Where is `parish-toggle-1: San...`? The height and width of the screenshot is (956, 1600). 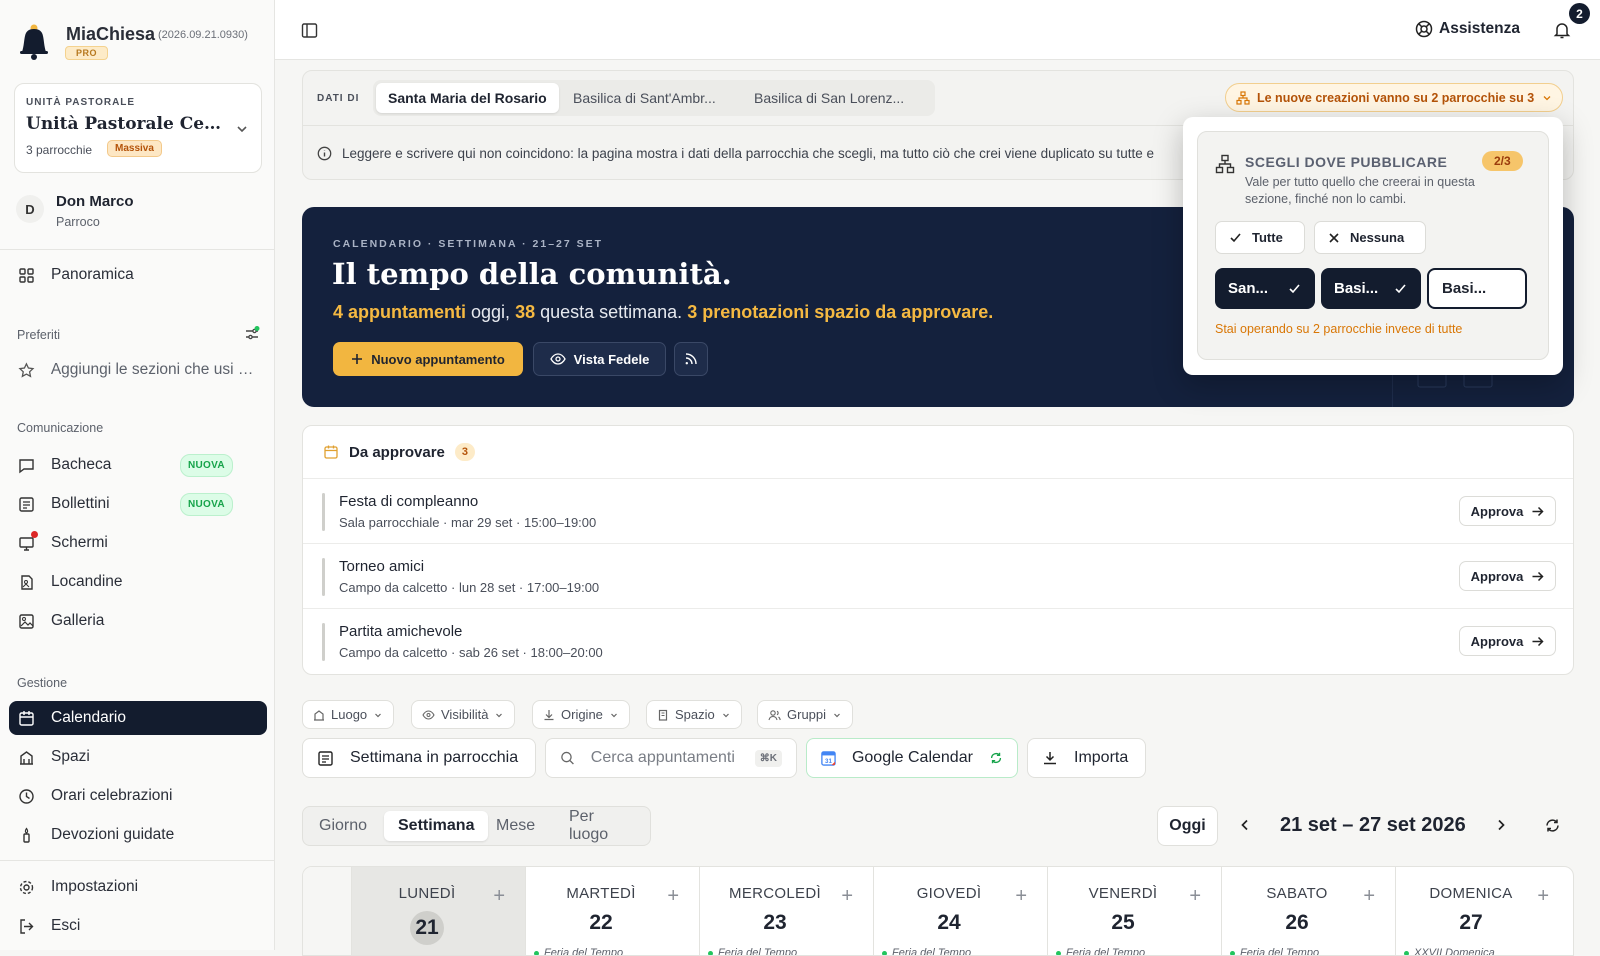
parish-toggle-1: San... is located at coordinates (1265, 288).